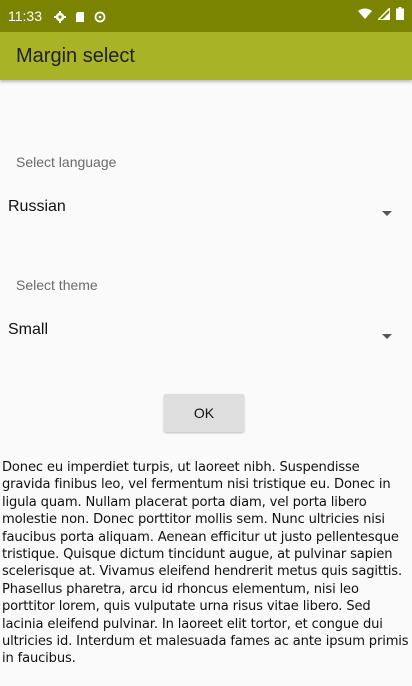 This screenshot has height=686, width=412. Describe the element at coordinates (206, 56) in the screenshot. I see `app-bar: Margin select` at that location.